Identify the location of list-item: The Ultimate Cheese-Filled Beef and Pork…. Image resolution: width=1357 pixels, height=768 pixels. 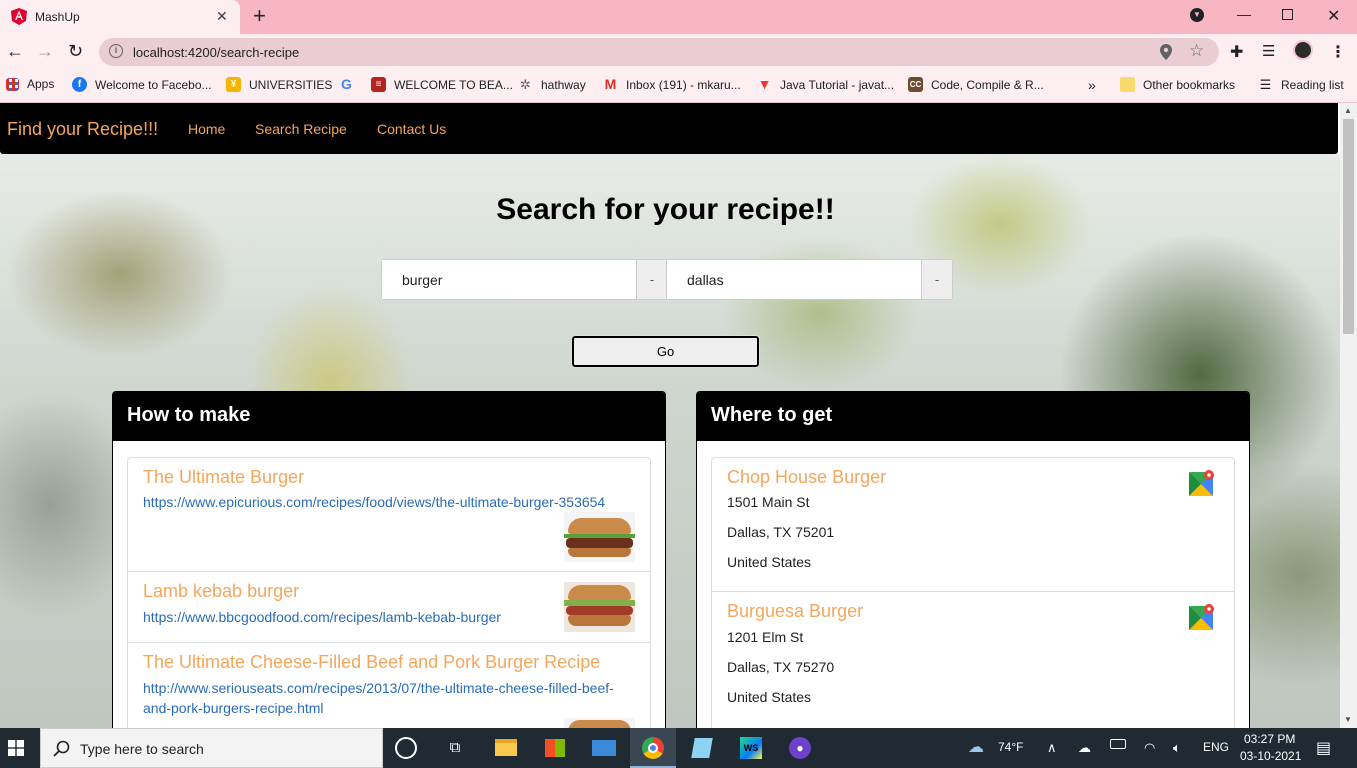
(389, 685).